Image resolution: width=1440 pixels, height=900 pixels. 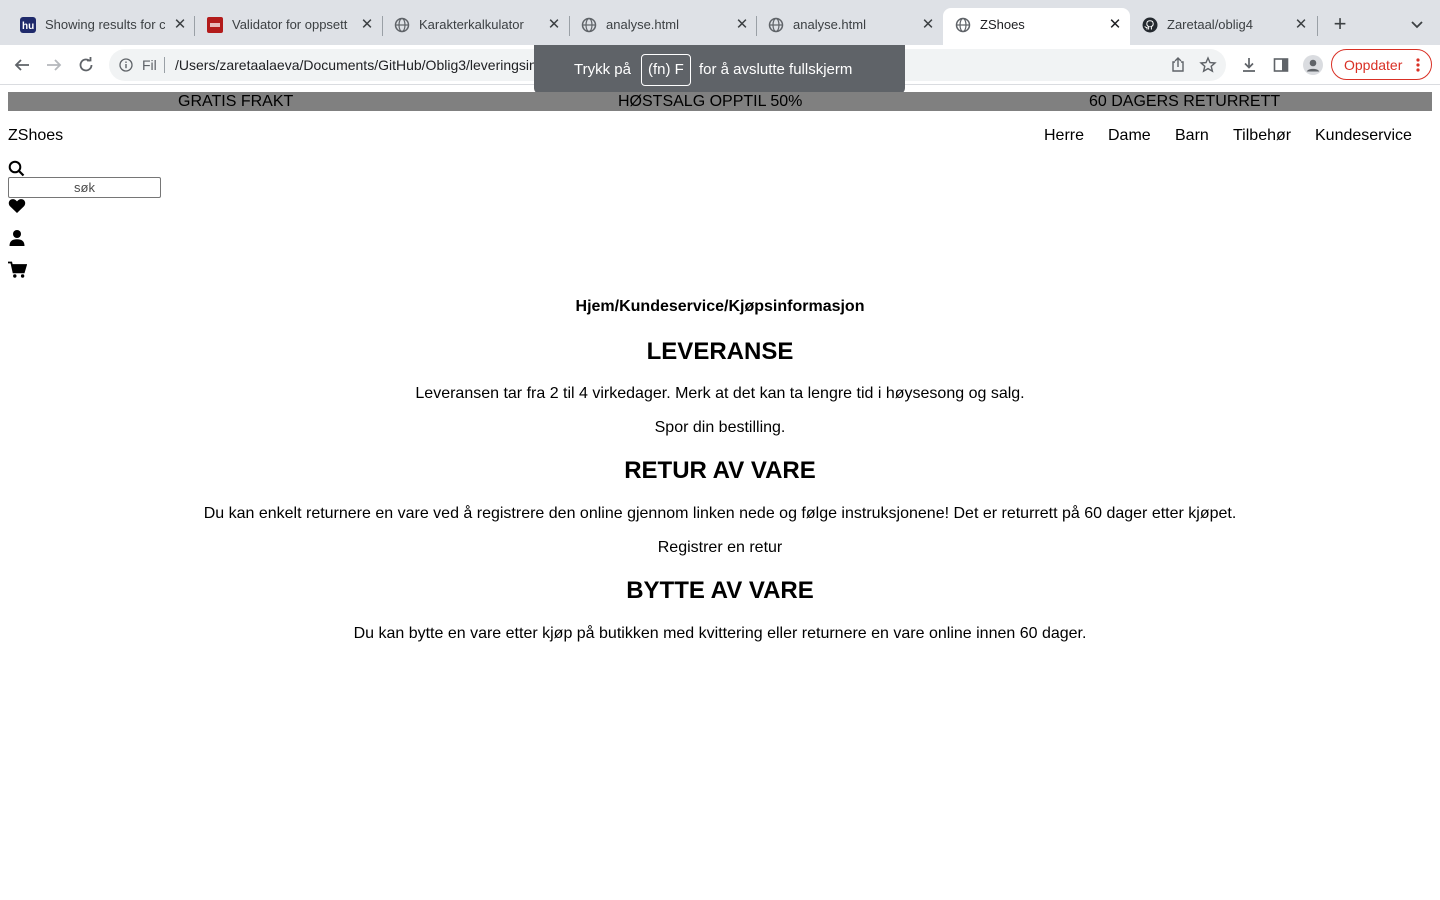 I want to click on omnibox-divider, so click(x=164, y=65).